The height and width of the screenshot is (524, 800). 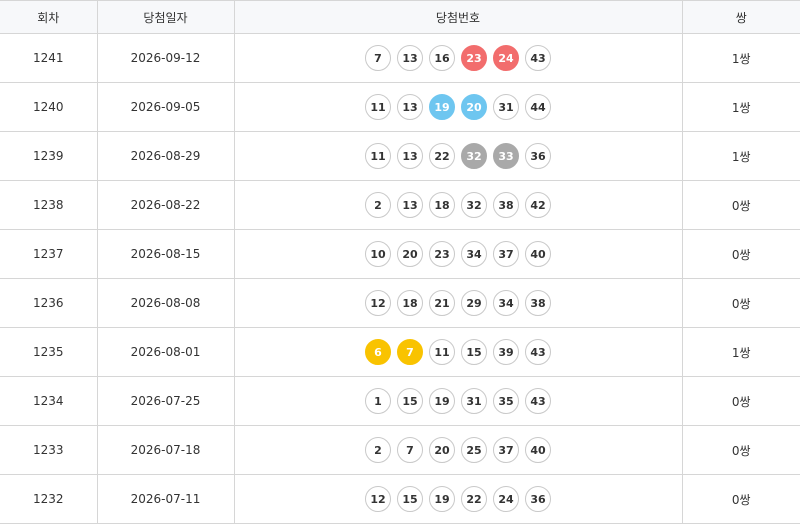 I want to click on ball-group: 10 20 23 34 37 40, so click(x=458, y=254).